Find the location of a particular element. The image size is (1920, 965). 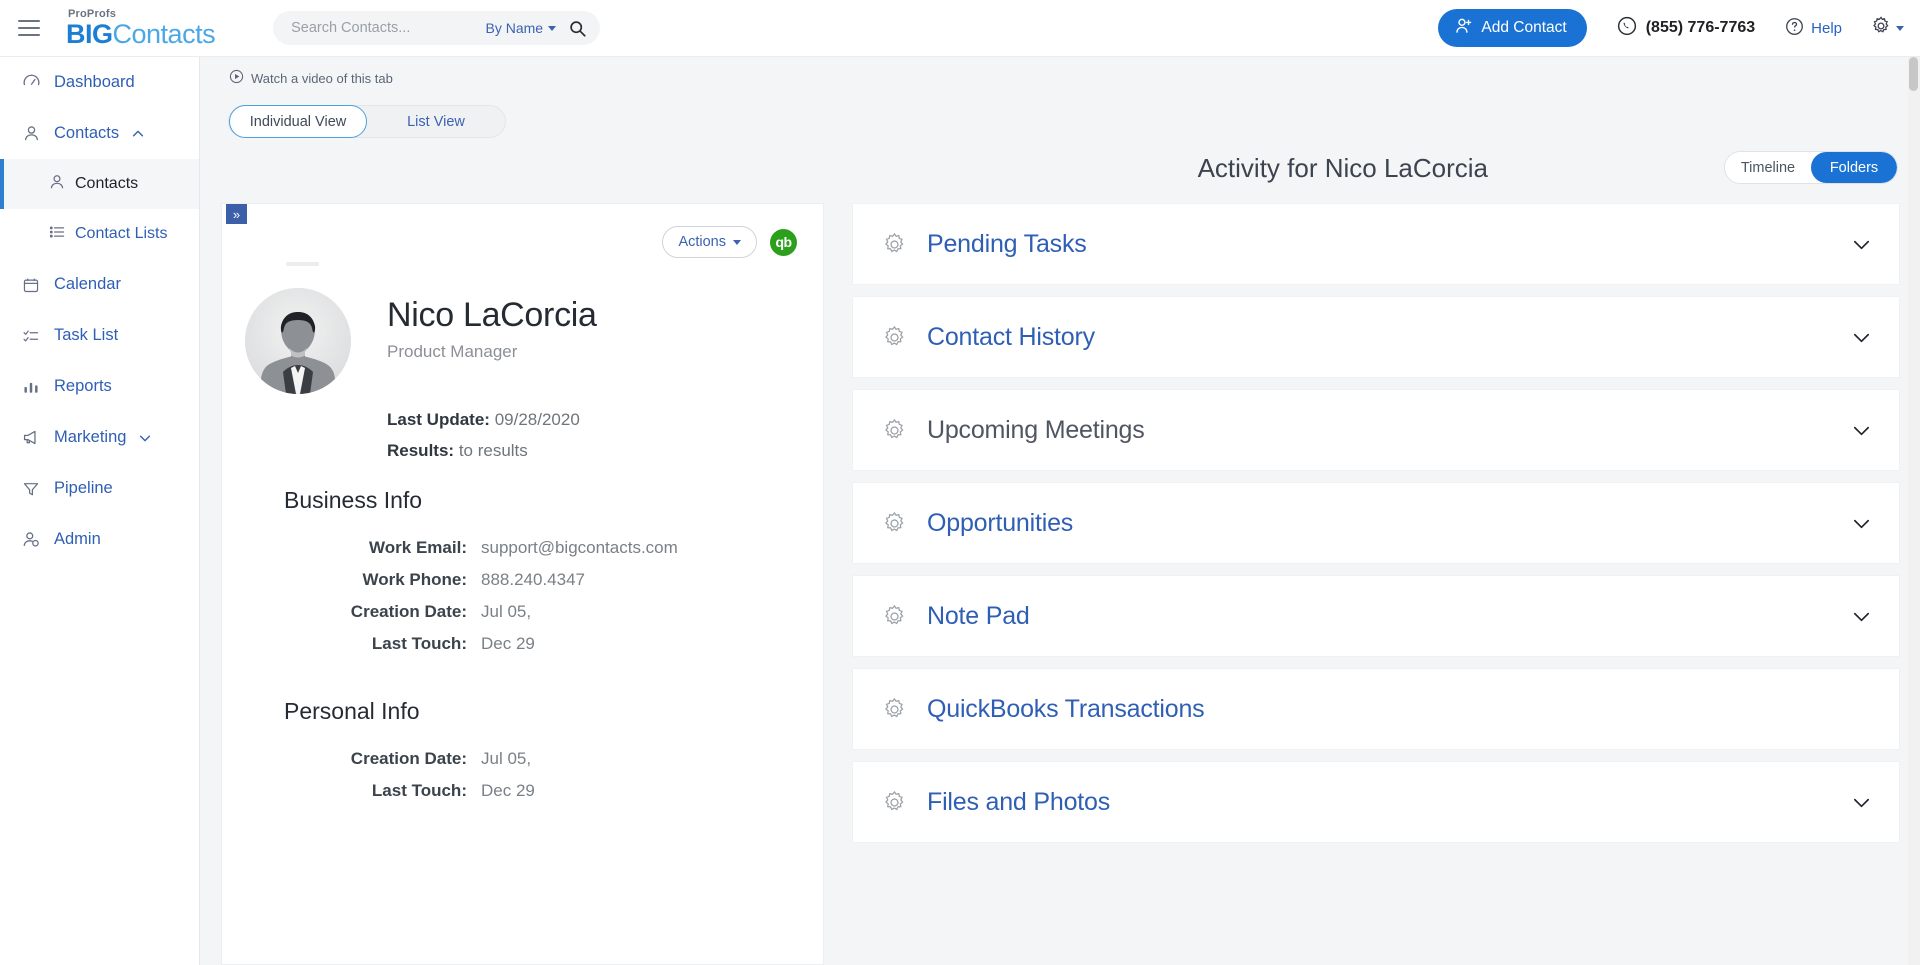

folder-upcoming-meetings: Upcoming Meetings is located at coordinates (1376, 430).